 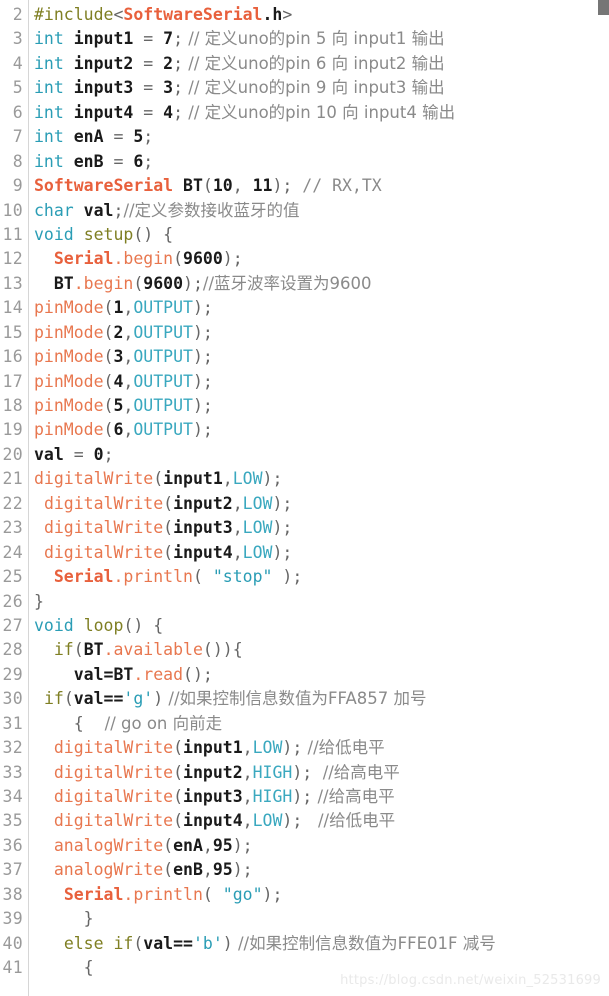 What do you see at coordinates (318, 821) in the screenshot?
I see `line-code: digitalWrite(input4,LOW); //给低电平` at bounding box center [318, 821].